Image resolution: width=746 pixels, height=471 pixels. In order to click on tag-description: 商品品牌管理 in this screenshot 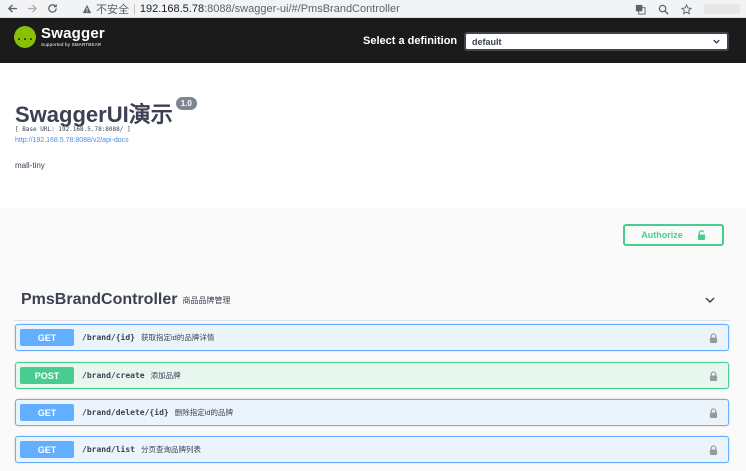, I will do `click(206, 300)`.